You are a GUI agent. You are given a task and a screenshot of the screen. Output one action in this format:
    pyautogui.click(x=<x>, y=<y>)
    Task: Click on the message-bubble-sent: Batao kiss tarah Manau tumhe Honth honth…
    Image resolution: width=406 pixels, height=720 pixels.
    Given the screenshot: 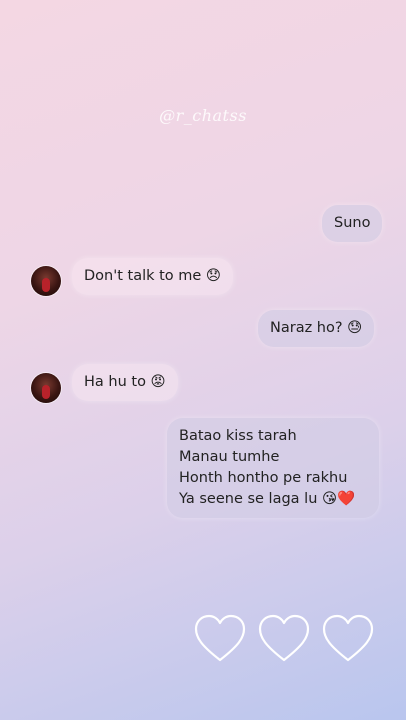 What is the action you would take?
    pyautogui.click(x=273, y=468)
    